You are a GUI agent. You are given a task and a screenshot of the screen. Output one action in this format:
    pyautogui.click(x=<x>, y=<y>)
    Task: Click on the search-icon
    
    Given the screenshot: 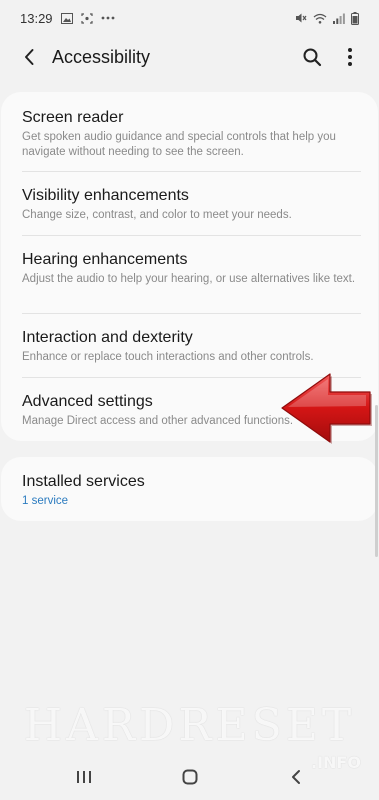 What is the action you would take?
    pyautogui.click(x=312, y=57)
    